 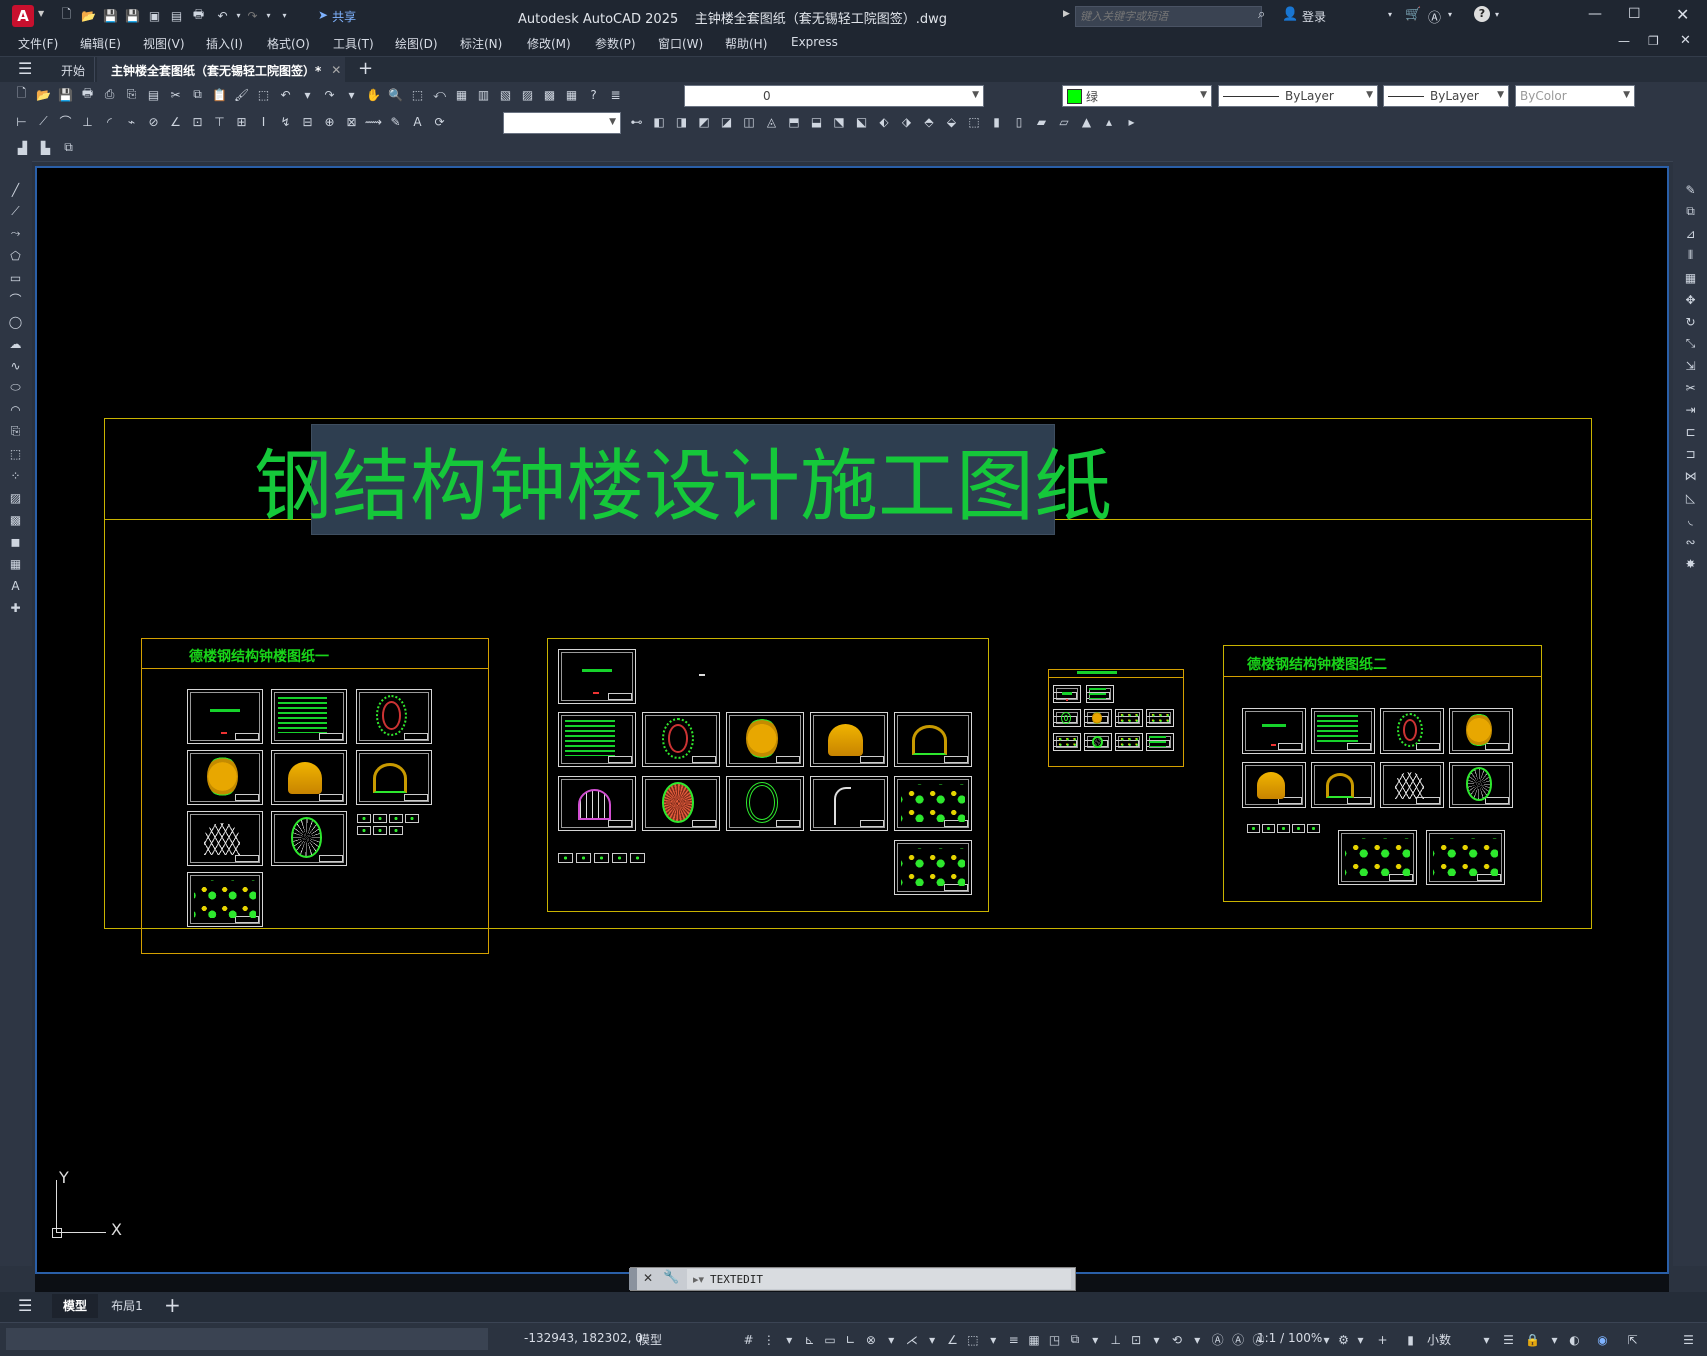 I want to click on model-space-button: 模型, so click(x=650, y=1339).